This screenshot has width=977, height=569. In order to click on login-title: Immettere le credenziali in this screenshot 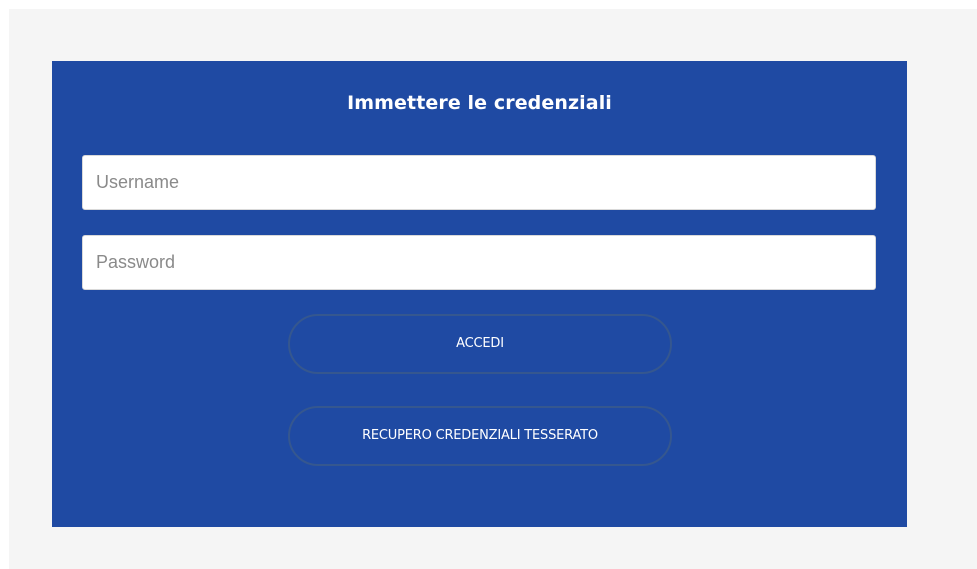, I will do `click(479, 103)`.